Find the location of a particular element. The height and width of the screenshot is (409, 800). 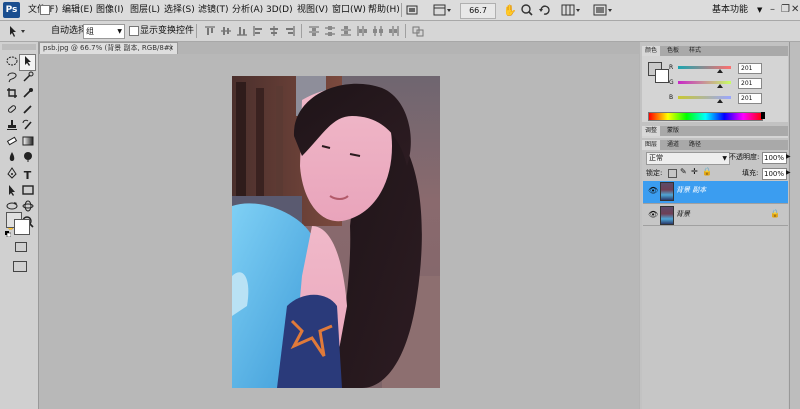

zoom-tool-icon is located at coordinates (527, 10).